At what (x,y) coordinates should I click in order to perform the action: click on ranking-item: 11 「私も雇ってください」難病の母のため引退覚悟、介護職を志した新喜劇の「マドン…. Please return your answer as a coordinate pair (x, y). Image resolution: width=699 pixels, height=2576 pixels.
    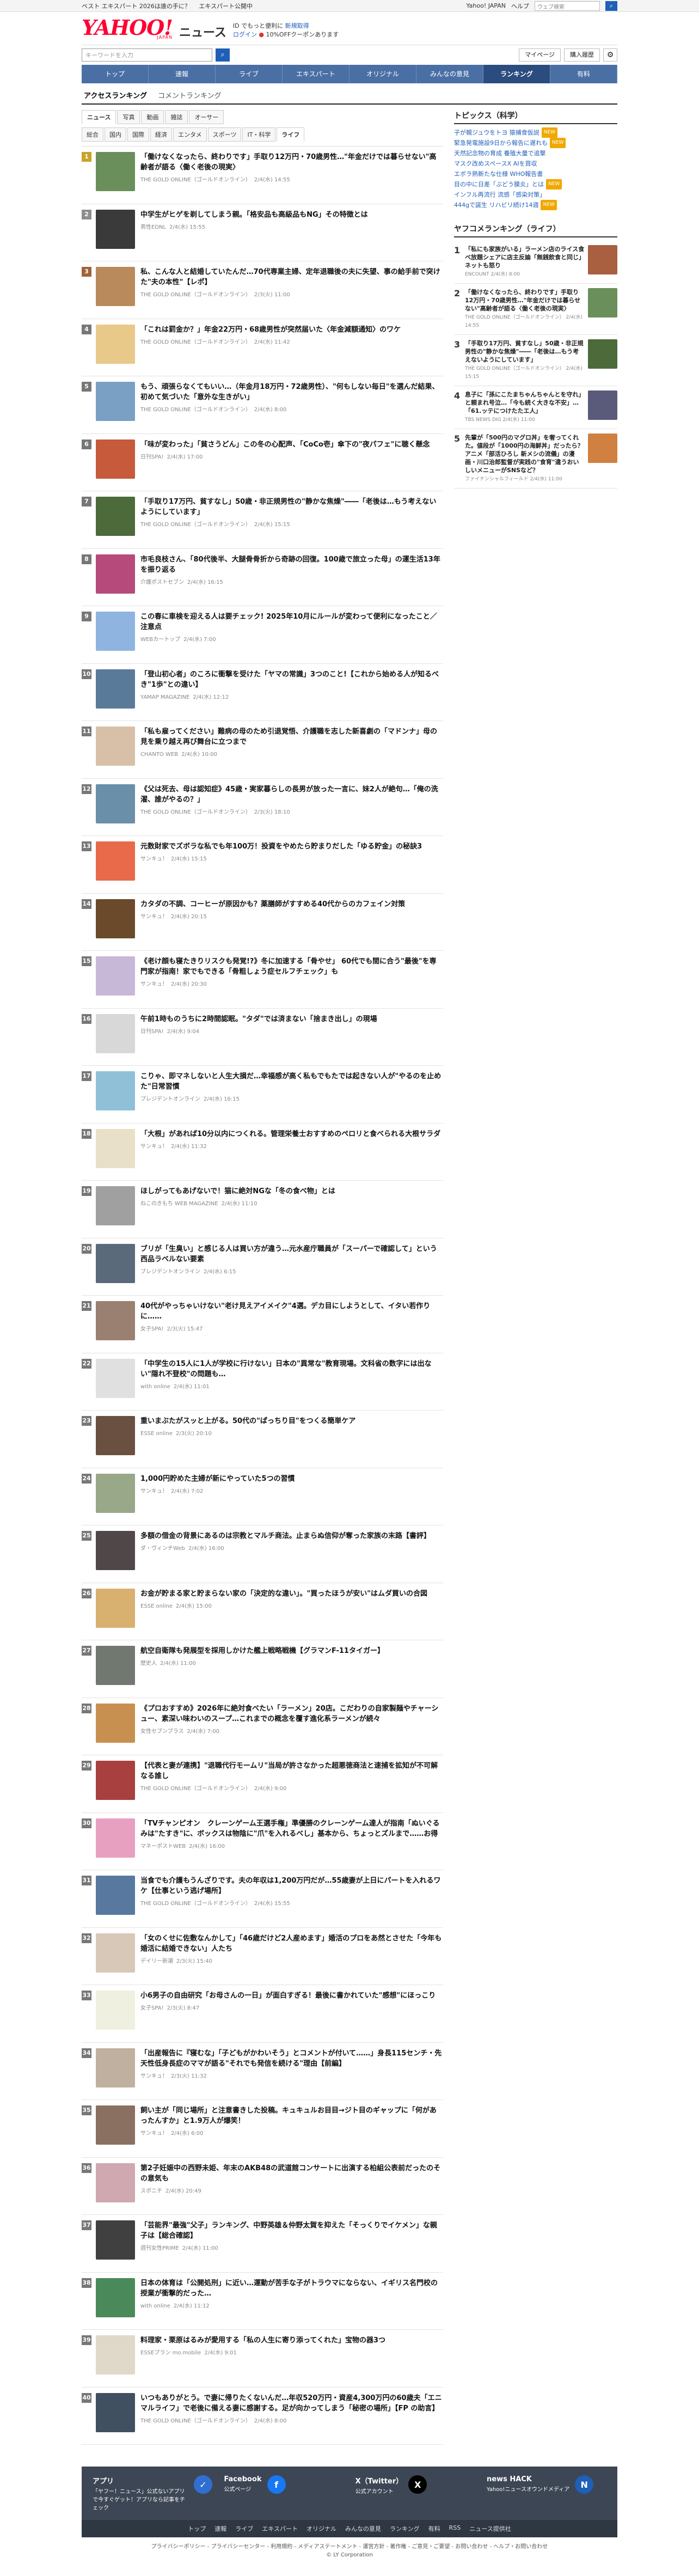
    Looking at the image, I should click on (262, 750).